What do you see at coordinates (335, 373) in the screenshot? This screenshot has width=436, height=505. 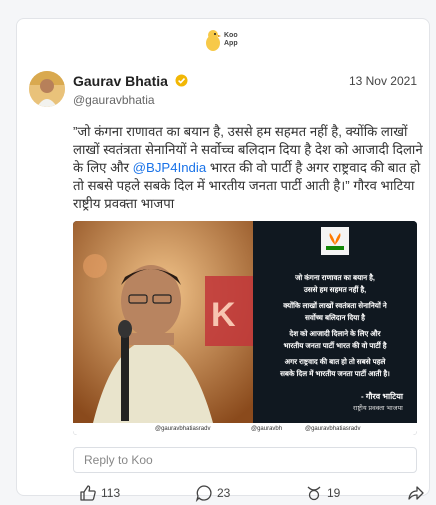 I see `quote-line: सबके दिल में भारतीय जनता पार्टी आती है।` at bounding box center [335, 373].